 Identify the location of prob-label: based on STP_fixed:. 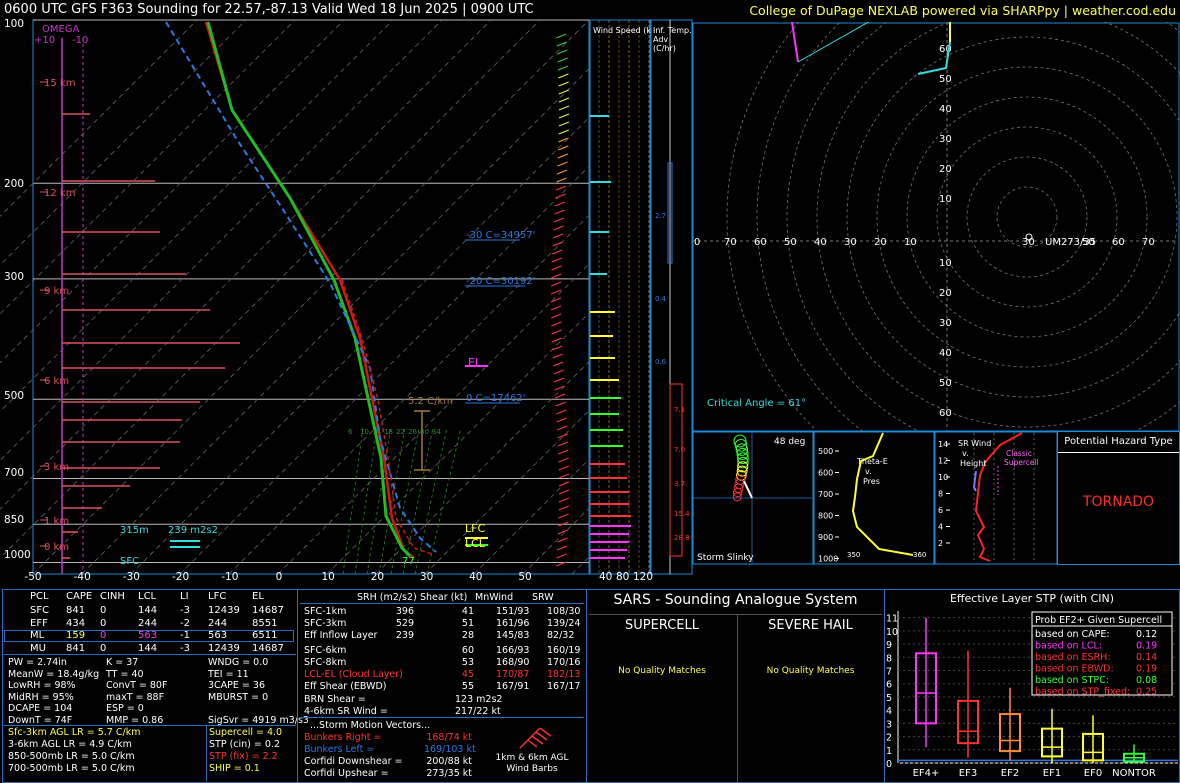
(1082, 692).